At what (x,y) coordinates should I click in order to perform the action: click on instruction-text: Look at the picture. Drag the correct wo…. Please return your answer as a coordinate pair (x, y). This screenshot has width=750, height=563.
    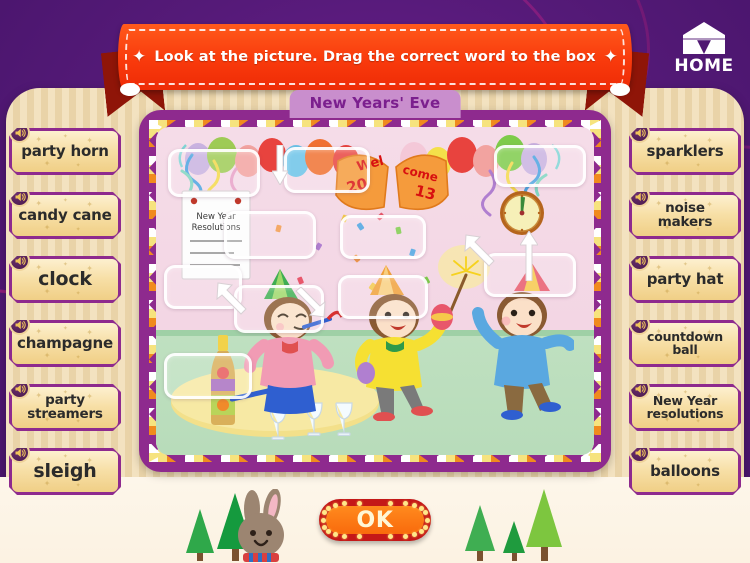
    Looking at the image, I should click on (375, 57).